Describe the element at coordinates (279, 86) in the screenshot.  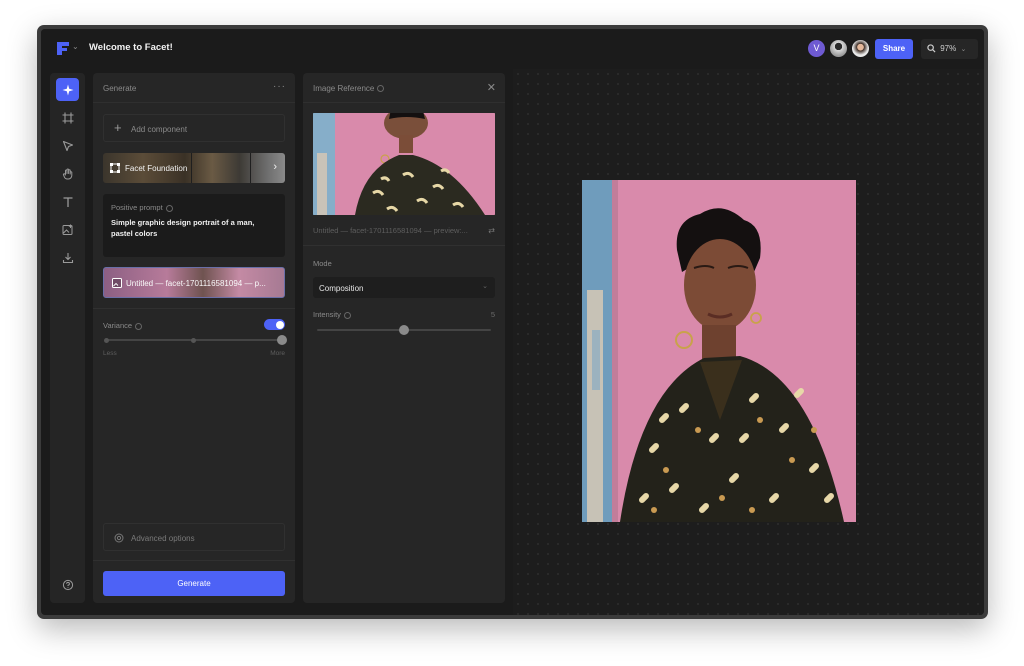
I see `more-icon: ···` at that location.